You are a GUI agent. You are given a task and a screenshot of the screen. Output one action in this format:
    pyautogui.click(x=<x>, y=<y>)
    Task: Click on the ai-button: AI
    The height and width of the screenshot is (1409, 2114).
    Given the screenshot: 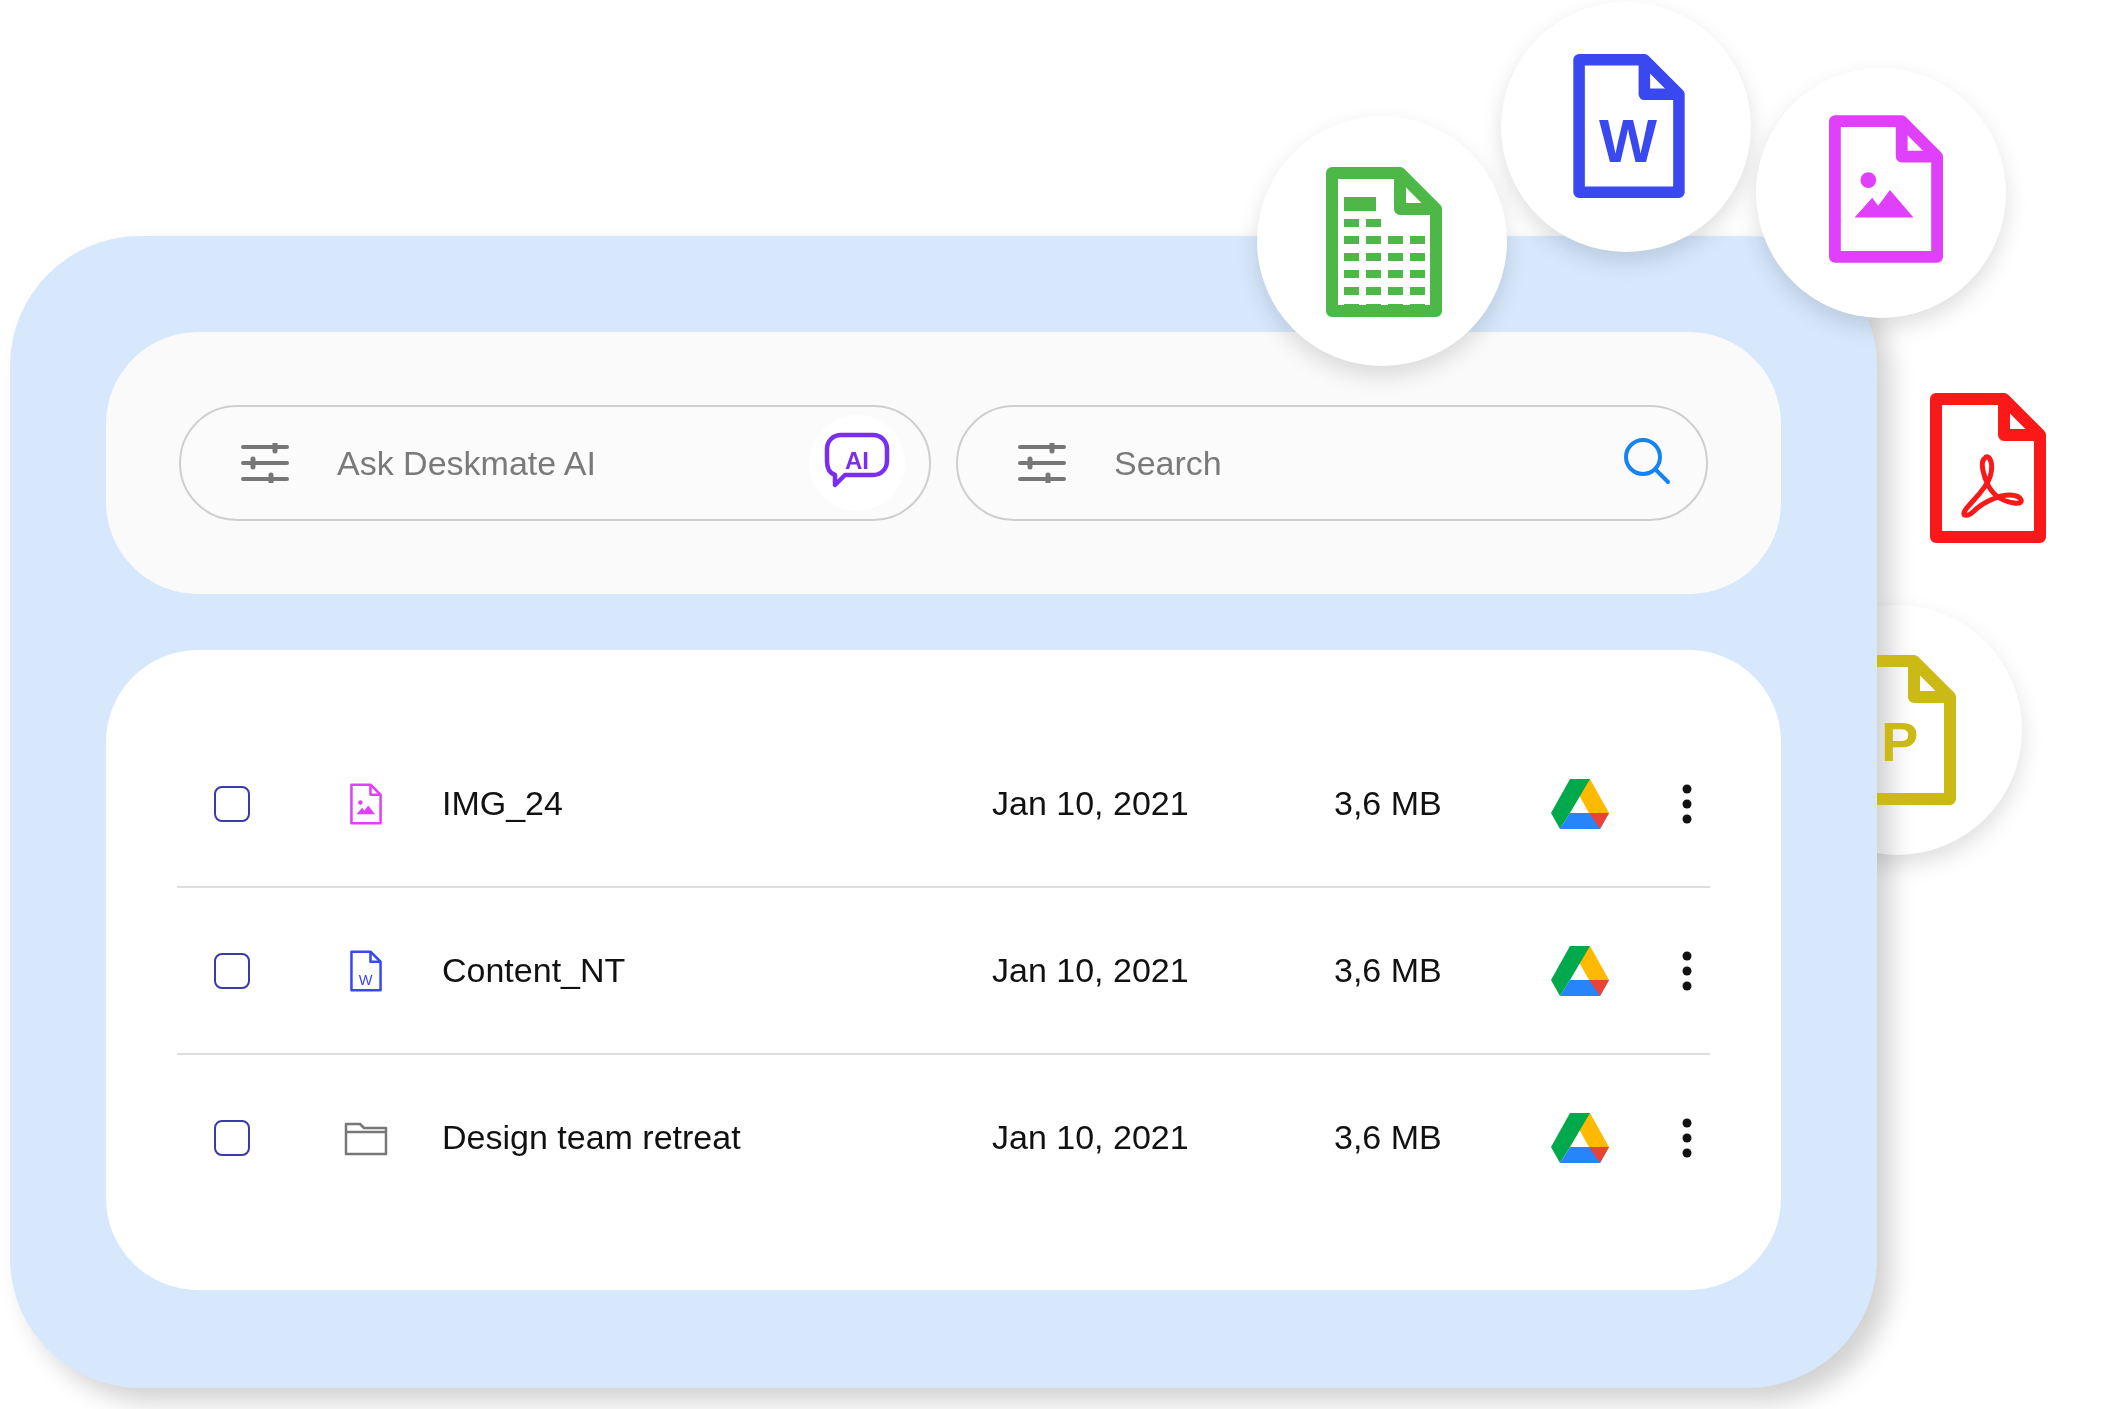 What is the action you would take?
    pyautogui.click(x=857, y=463)
    